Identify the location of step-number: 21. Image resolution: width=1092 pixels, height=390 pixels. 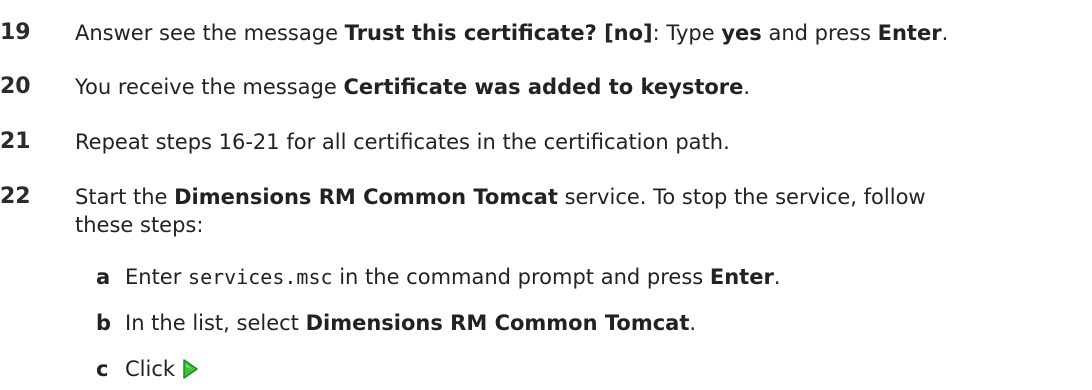
(15, 141).